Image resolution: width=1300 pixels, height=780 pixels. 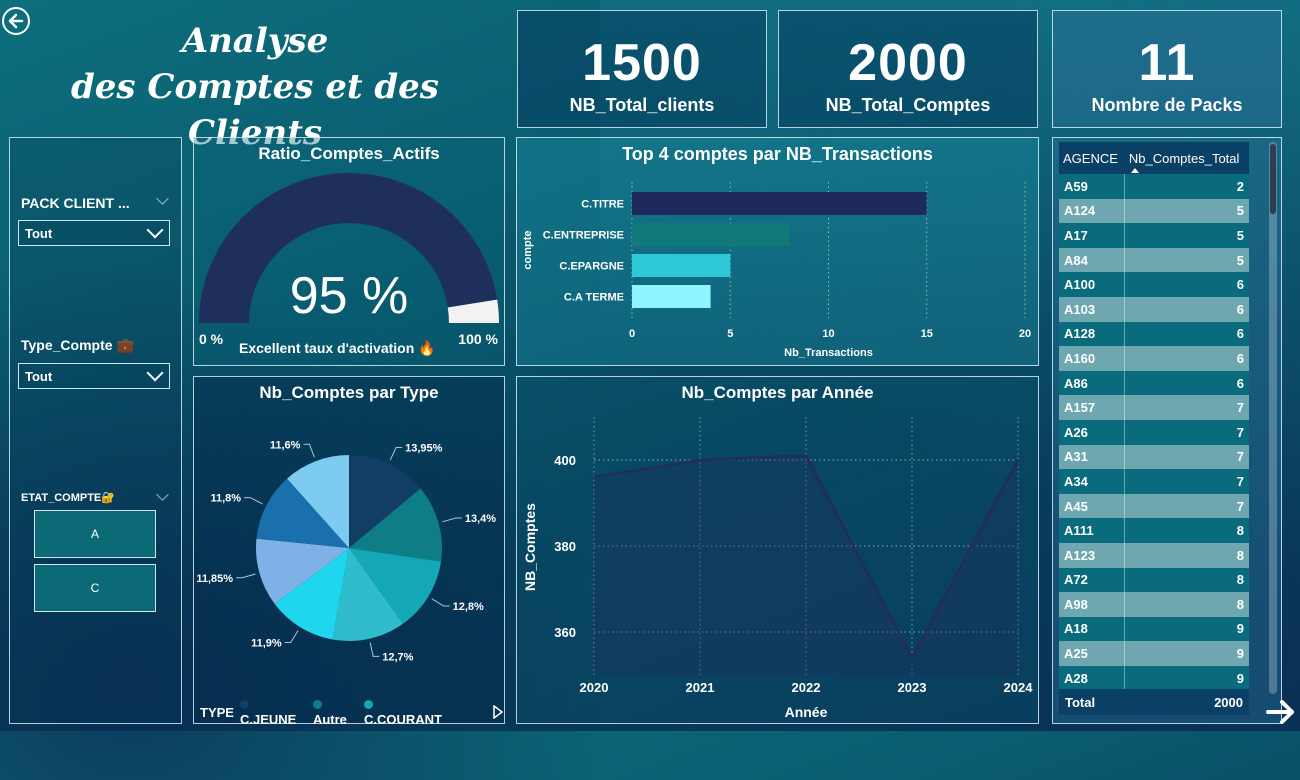 I want to click on legend-item: Autre, so click(x=335, y=712).